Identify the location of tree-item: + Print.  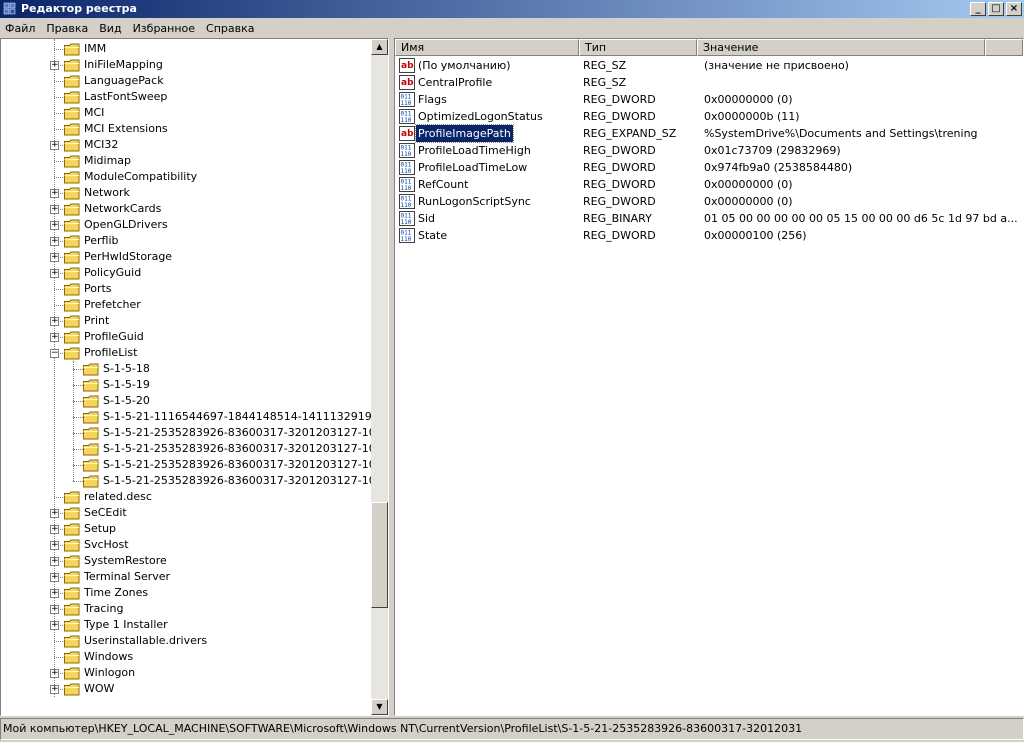
(186, 321).